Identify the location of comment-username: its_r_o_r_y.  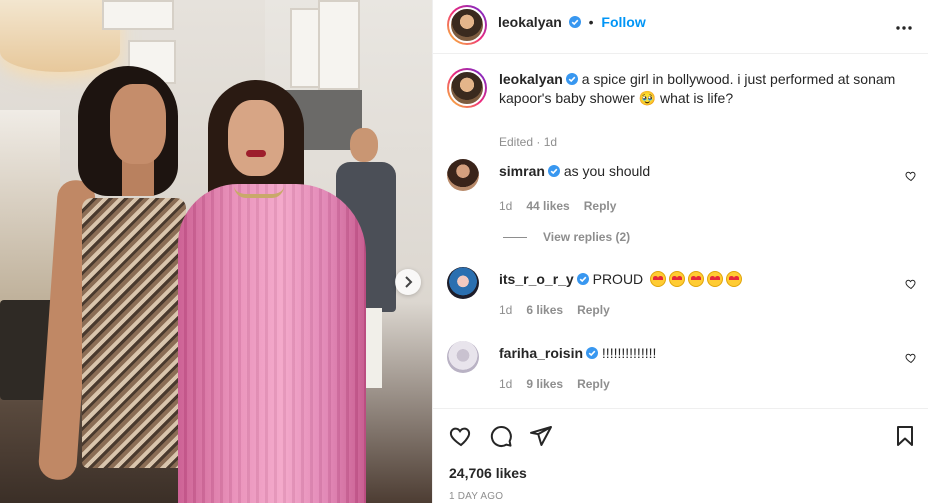
(536, 279).